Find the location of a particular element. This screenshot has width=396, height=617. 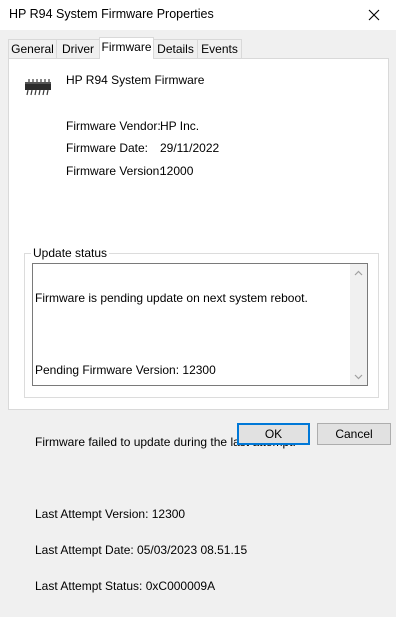

firmware-date-label: Firmware Date: is located at coordinates (107, 148).